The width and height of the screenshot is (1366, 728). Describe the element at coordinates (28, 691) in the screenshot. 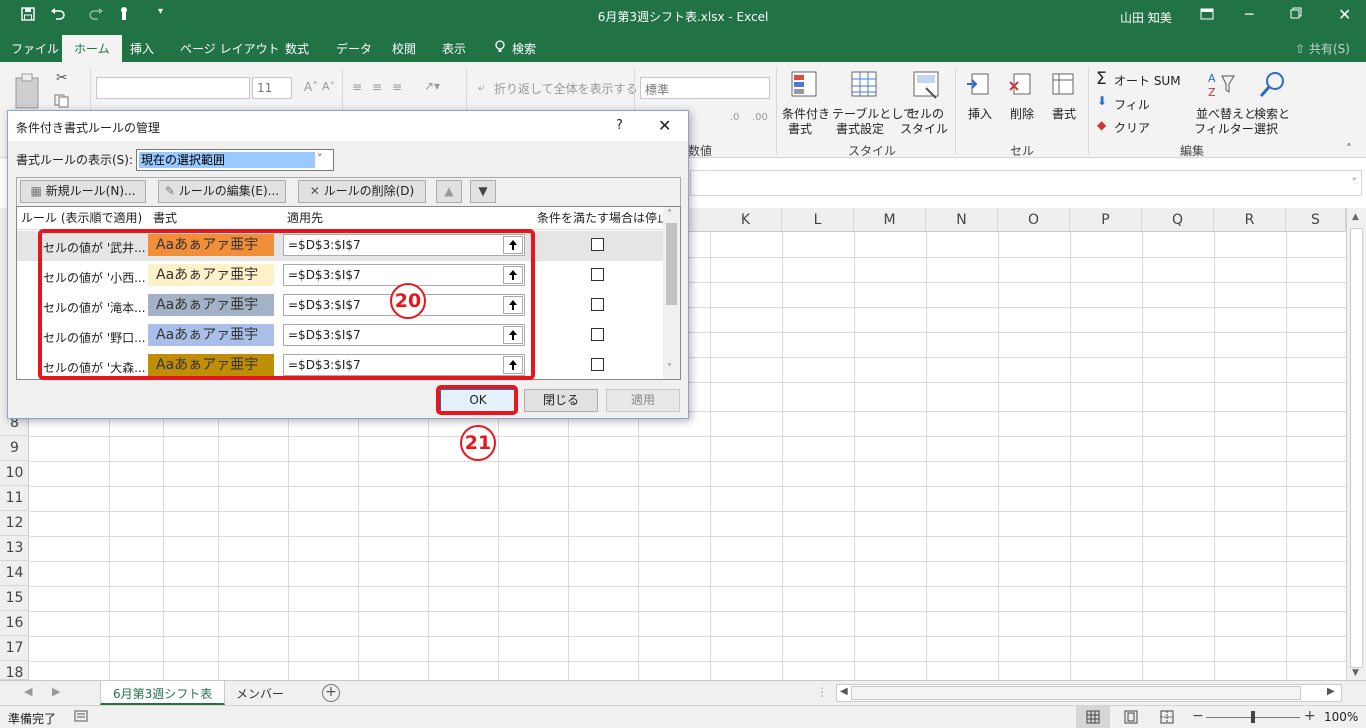

I see `prev-sheet-icon: ◀` at that location.